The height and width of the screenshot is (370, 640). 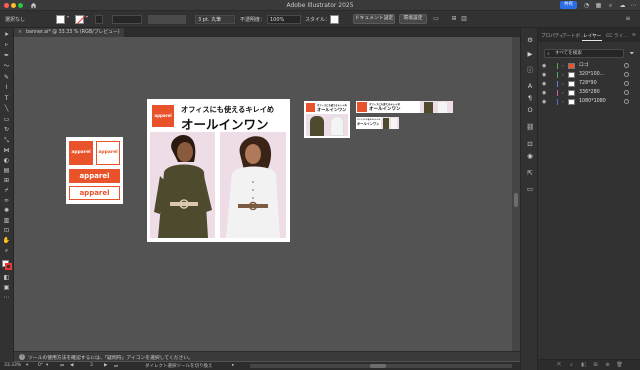 What do you see at coordinates (436, 19) in the screenshot?
I see `arrange-documents-icon: ▭` at bounding box center [436, 19].